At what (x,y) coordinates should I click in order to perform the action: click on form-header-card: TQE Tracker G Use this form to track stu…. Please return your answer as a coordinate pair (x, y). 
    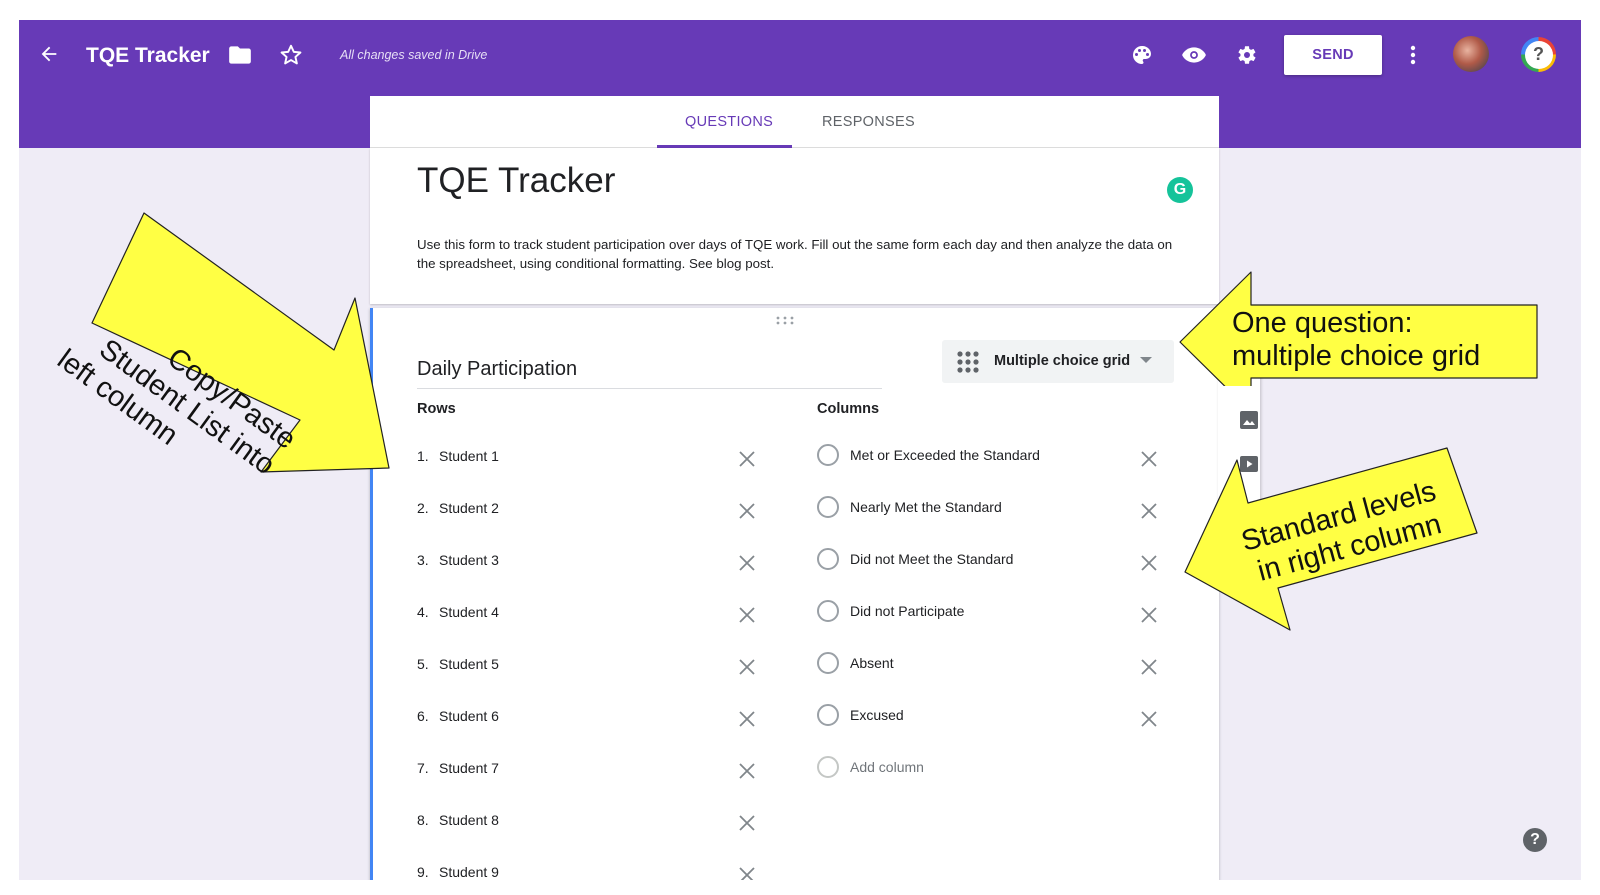
    Looking at the image, I should click on (794, 226).